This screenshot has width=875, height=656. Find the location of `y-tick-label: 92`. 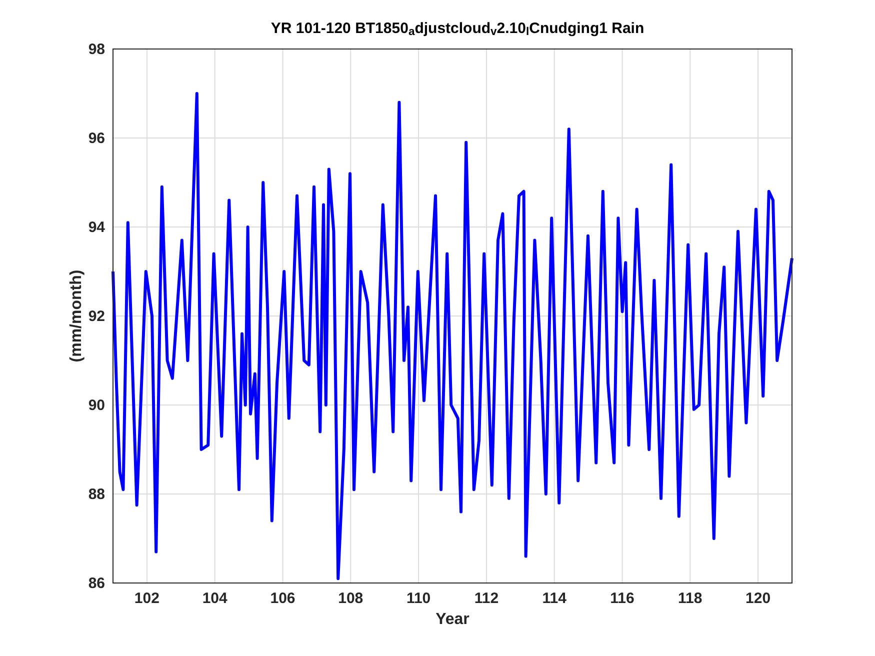

y-tick-label: 92 is located at coordinates (96, 316).